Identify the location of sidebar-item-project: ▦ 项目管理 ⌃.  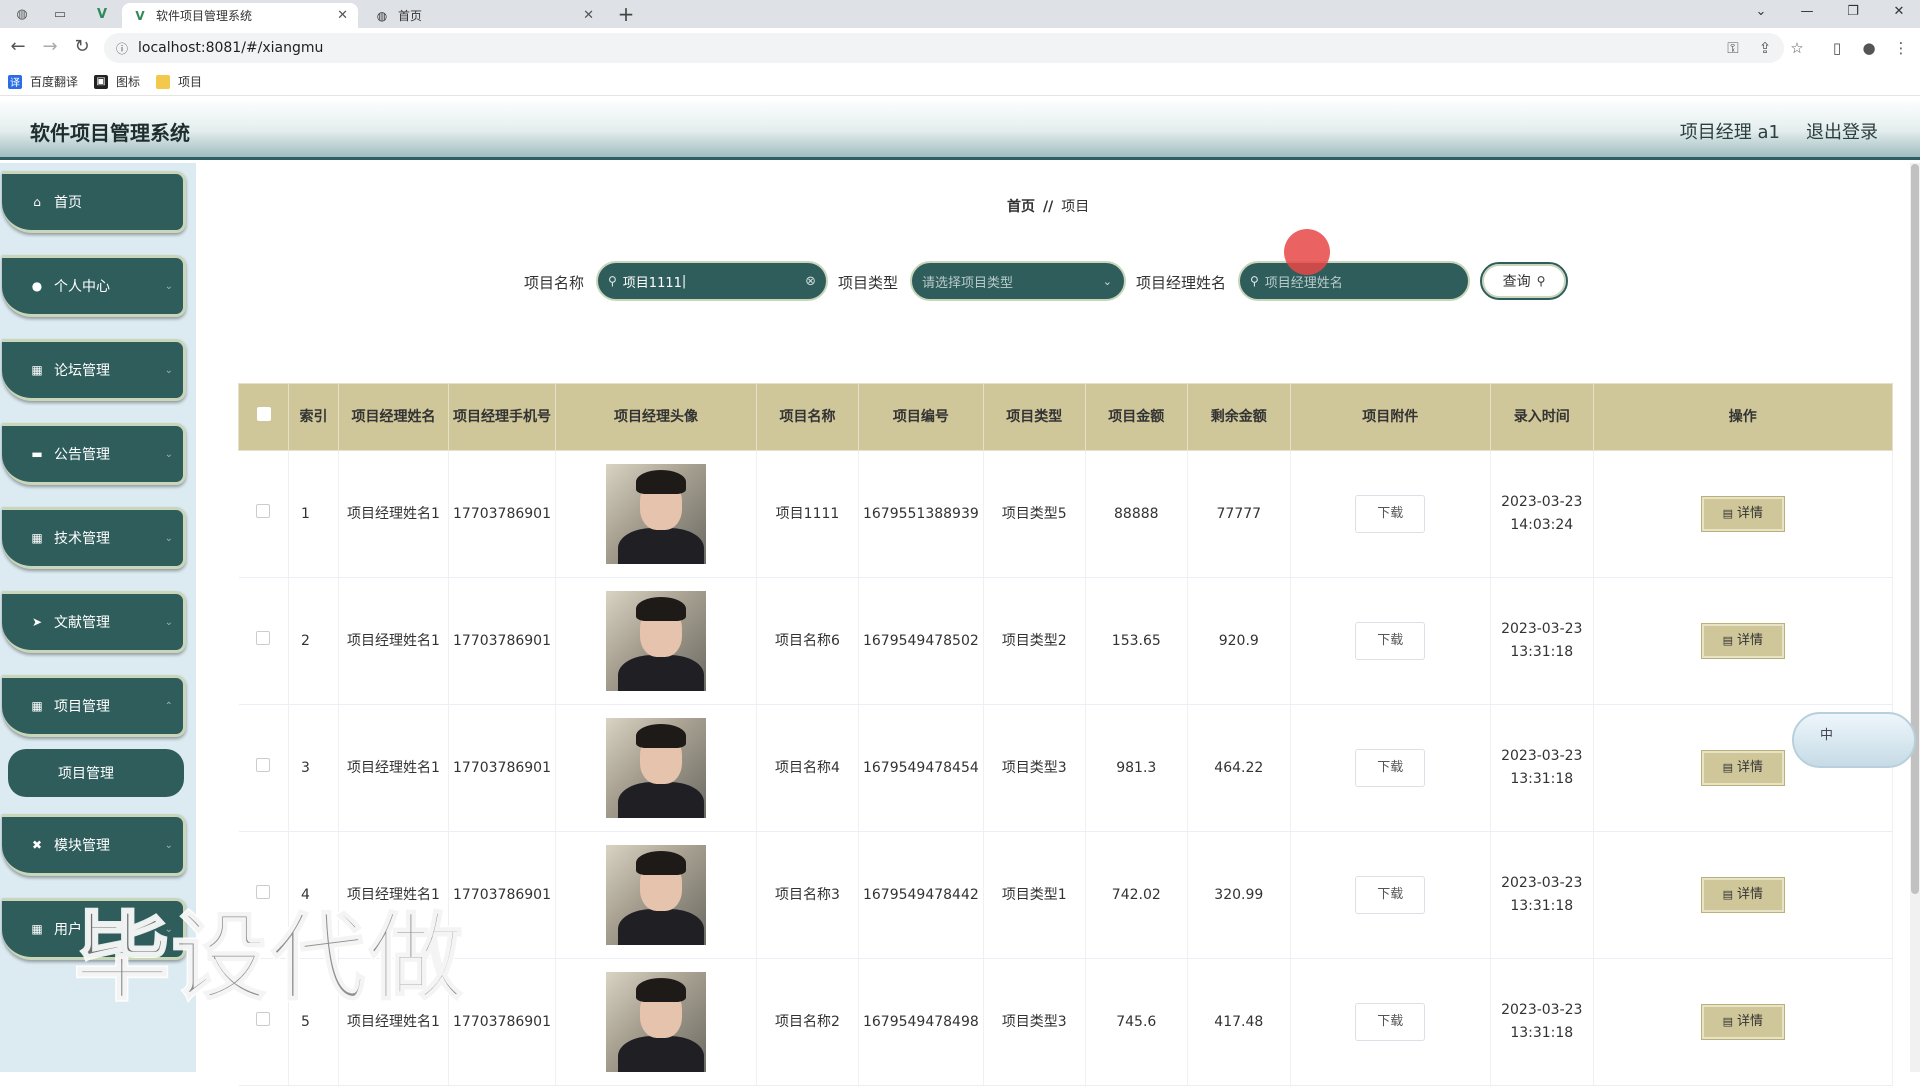
(94, 706).